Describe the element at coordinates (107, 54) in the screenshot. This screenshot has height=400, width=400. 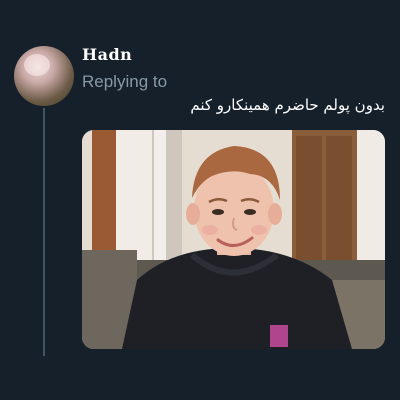
I see `author-name: Hadn` at that location.